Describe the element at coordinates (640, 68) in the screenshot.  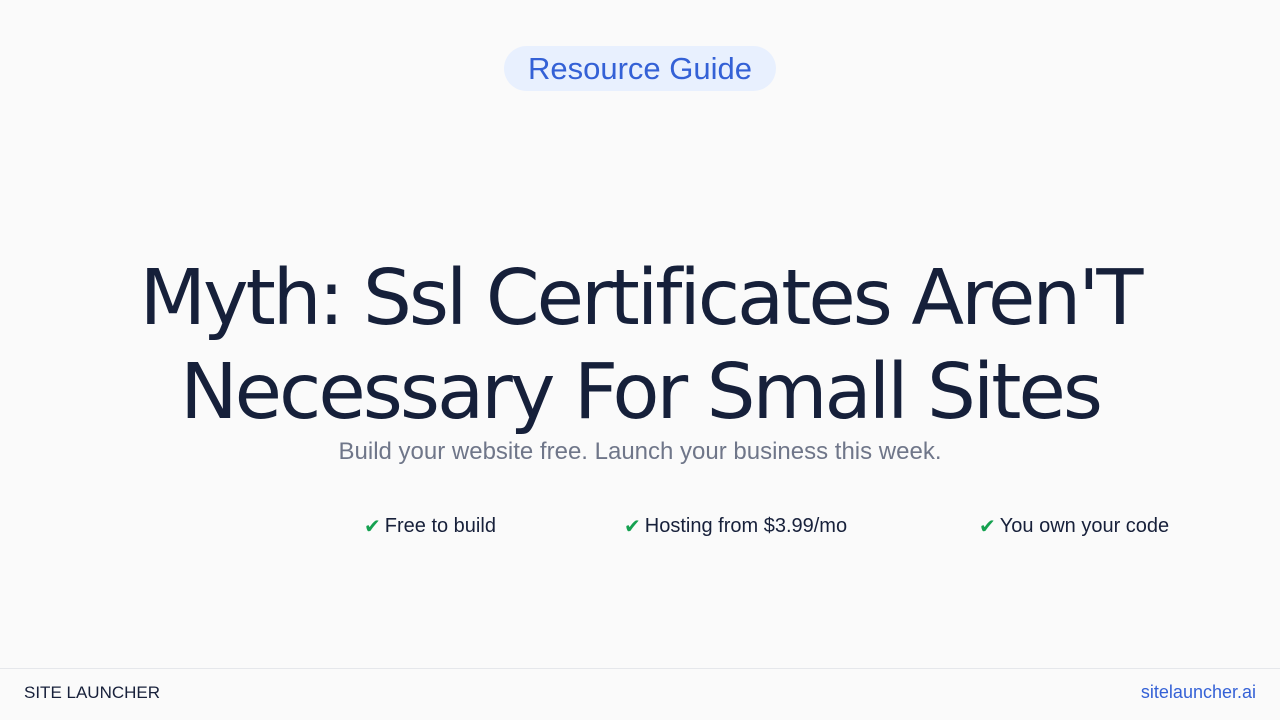
I see `resource-guide-badge: Resource Guide` at that location.